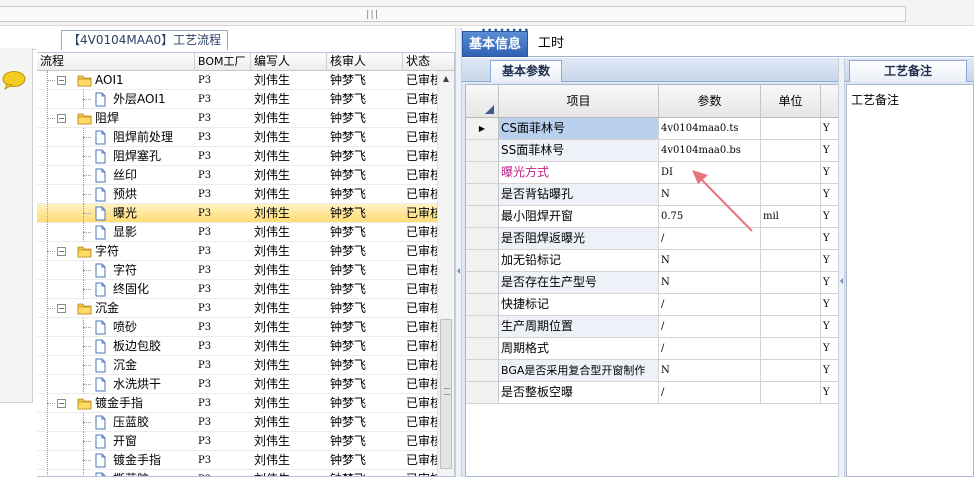 The height and width of the screenshot is (477, 974). I want to click on process-notes-body: 工艺备注, so click(910, 280).